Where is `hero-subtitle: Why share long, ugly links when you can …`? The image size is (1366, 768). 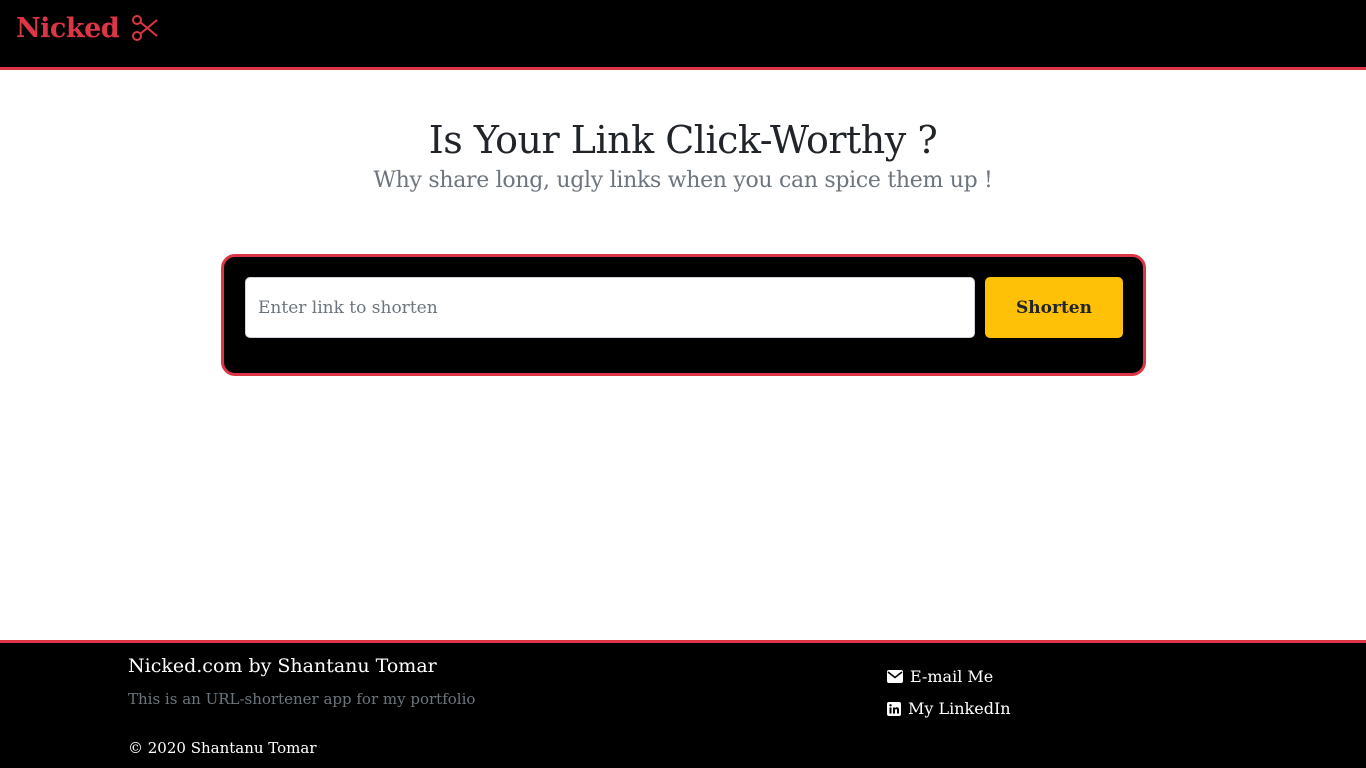 hero-subtitle: Why share long, ugly links when you can … is located at coordinates (683, 180).